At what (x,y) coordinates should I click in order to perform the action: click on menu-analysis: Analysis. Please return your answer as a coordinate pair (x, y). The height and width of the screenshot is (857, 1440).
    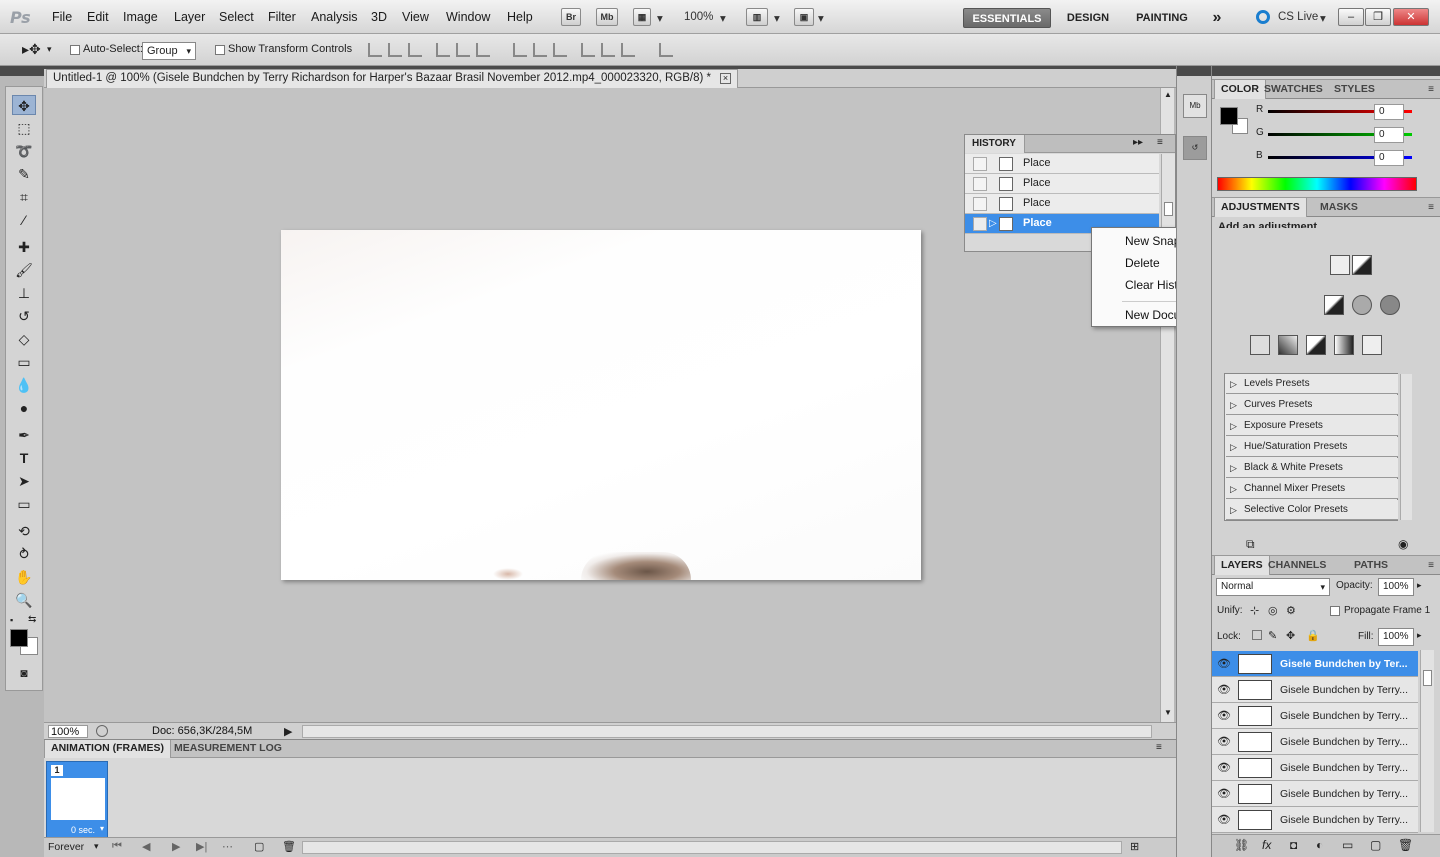
    Looking at the image, I should click on (334, 17).